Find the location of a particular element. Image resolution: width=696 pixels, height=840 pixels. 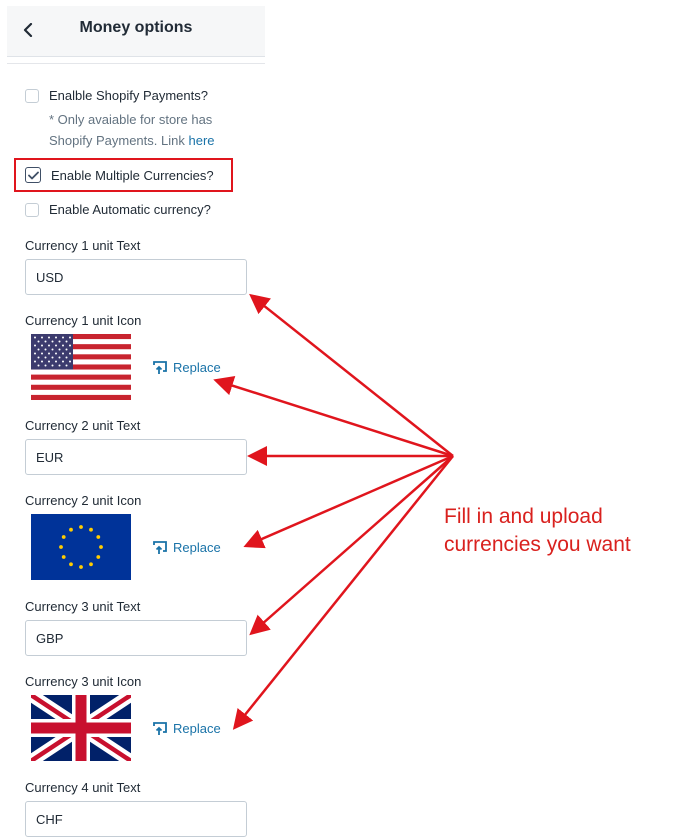

annotation-line-1: Fill in and upload is located at coordinates (523, 516).